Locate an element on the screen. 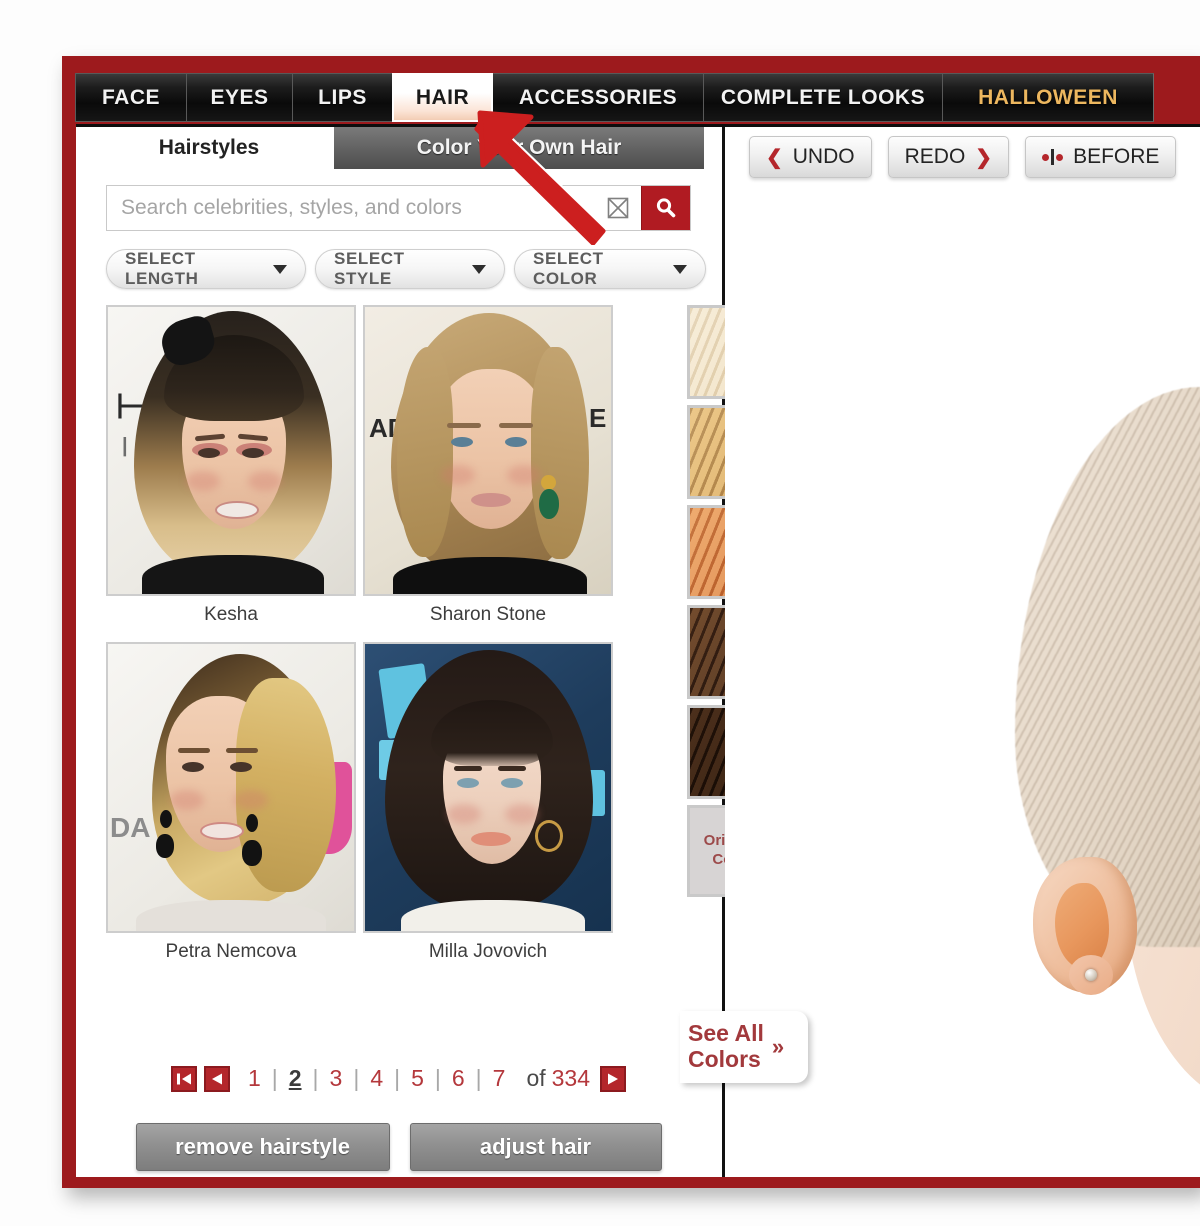  nav-tab-complete-looks: COMPLETE LOOKS is located at coordinates (823, 97).